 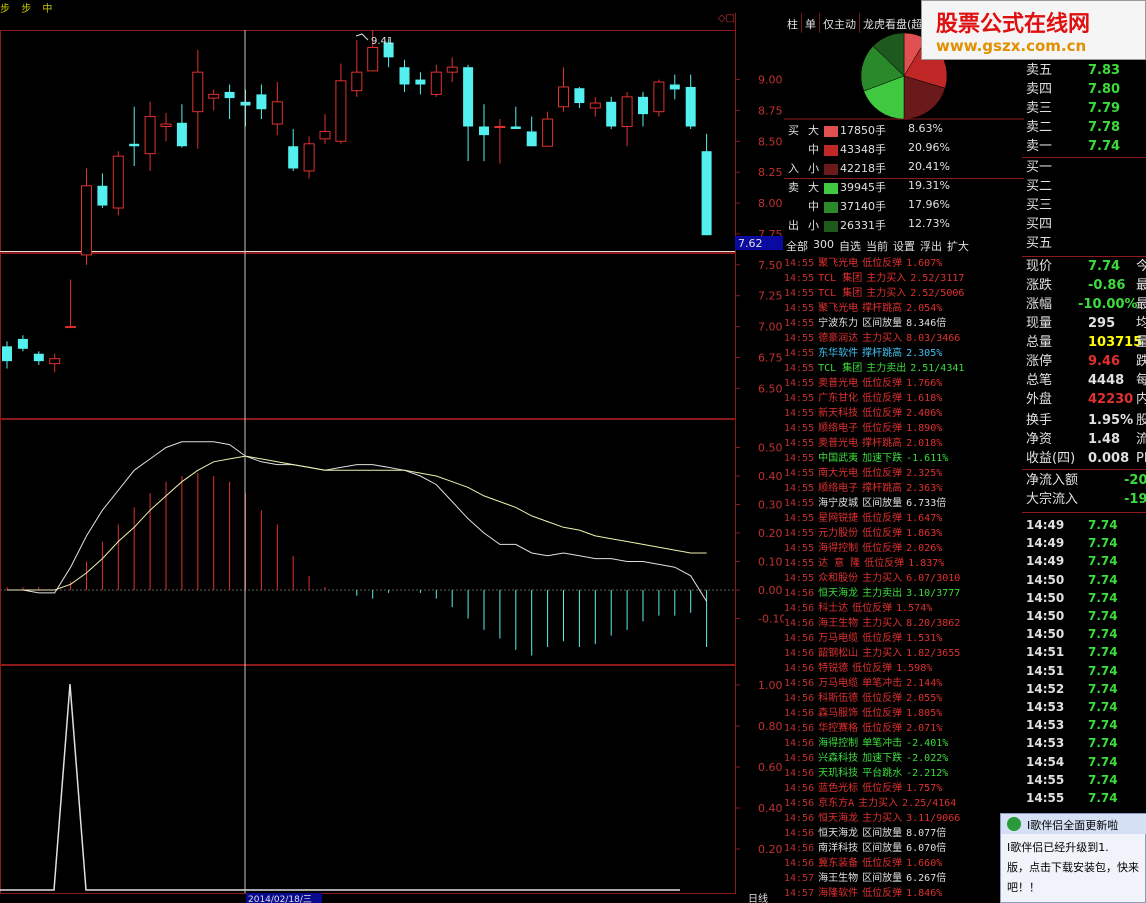 I want to click on alert-stock: 科斯伍德, so click(x=838, y=698).